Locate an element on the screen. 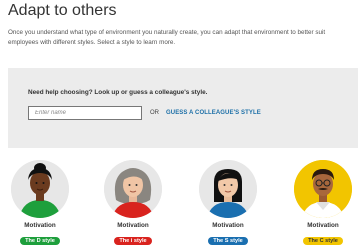 The image size is (360, 249). style-card-c: Motivation The C style is located at coordinates (323, 203).